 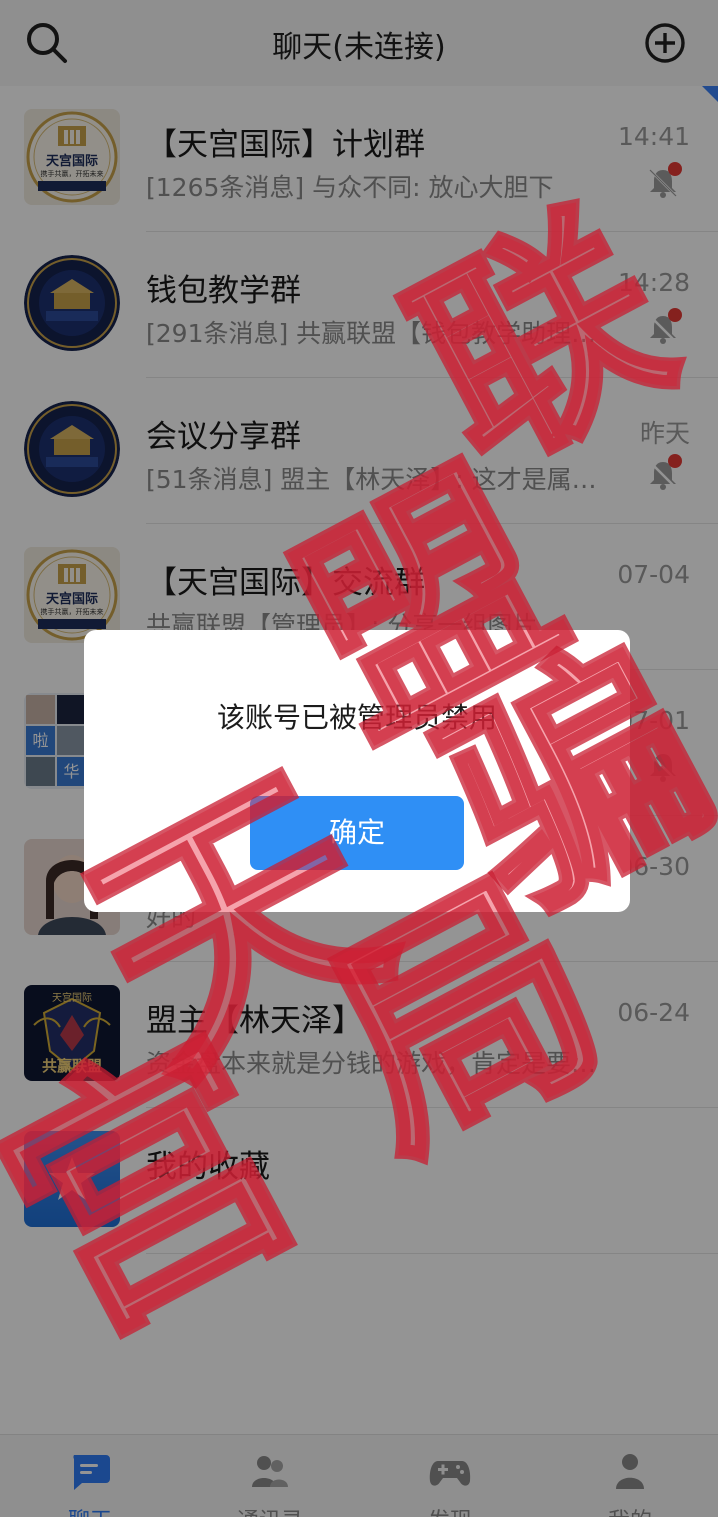 I want to click on confirm-button: 确定, so click(x=357, y=833).